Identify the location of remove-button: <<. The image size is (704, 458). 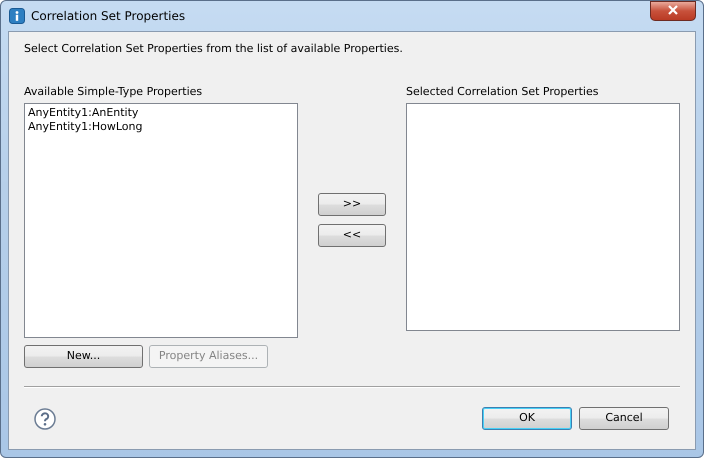
(352, 235).